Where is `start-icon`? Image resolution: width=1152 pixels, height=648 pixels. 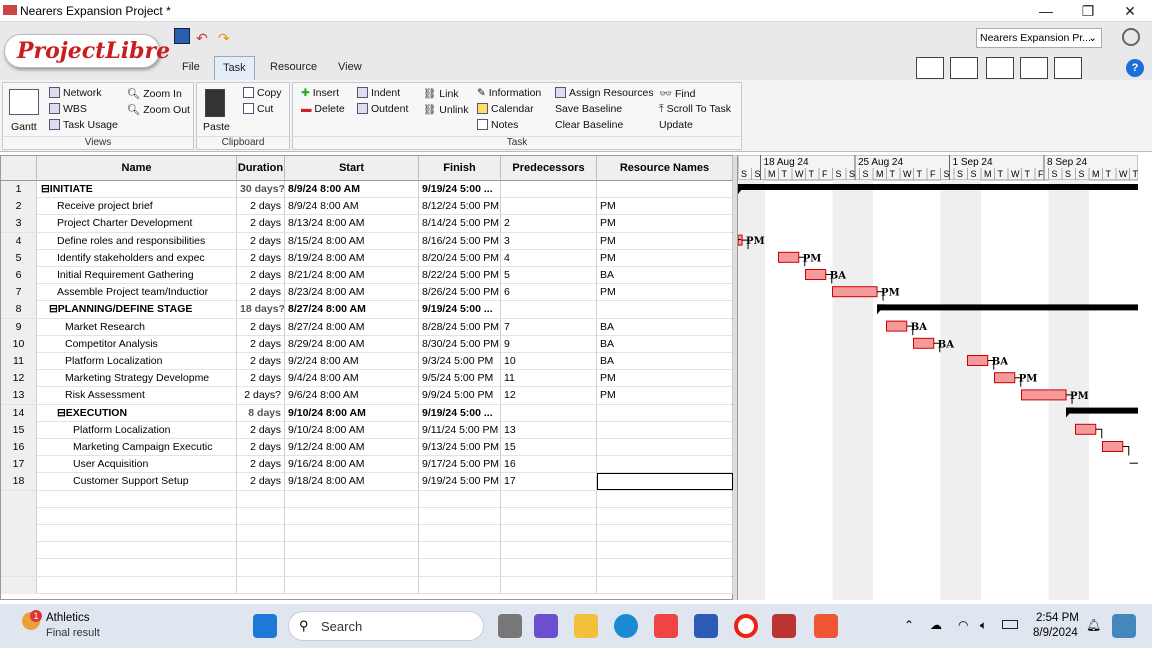
start-icon is located at coordinates (265, 626).